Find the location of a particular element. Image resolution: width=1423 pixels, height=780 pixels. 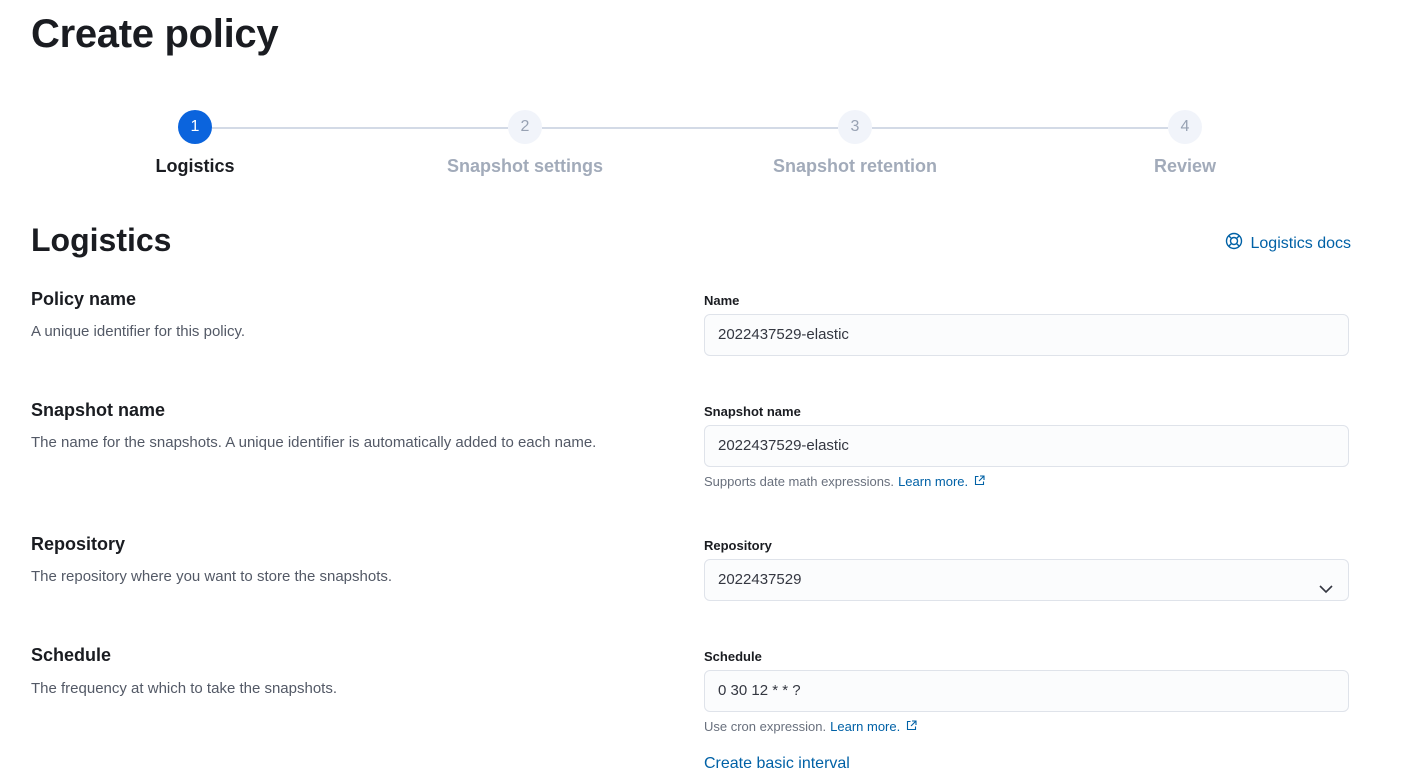

logistics-docs-link: Logistics docs is located at coordinates (1288, 243).